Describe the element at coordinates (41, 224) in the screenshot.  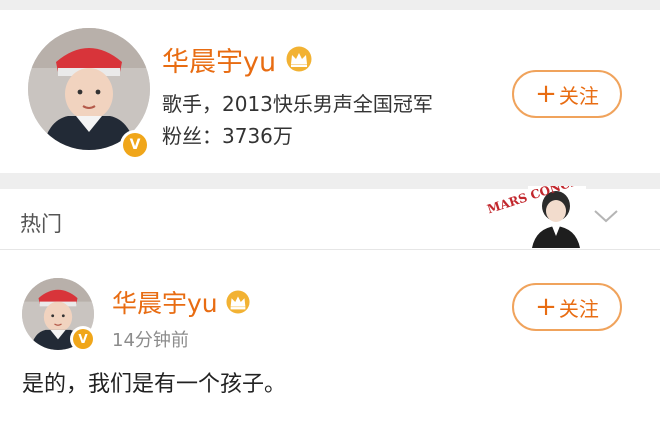
I see `hot-label: 热门` at that location.